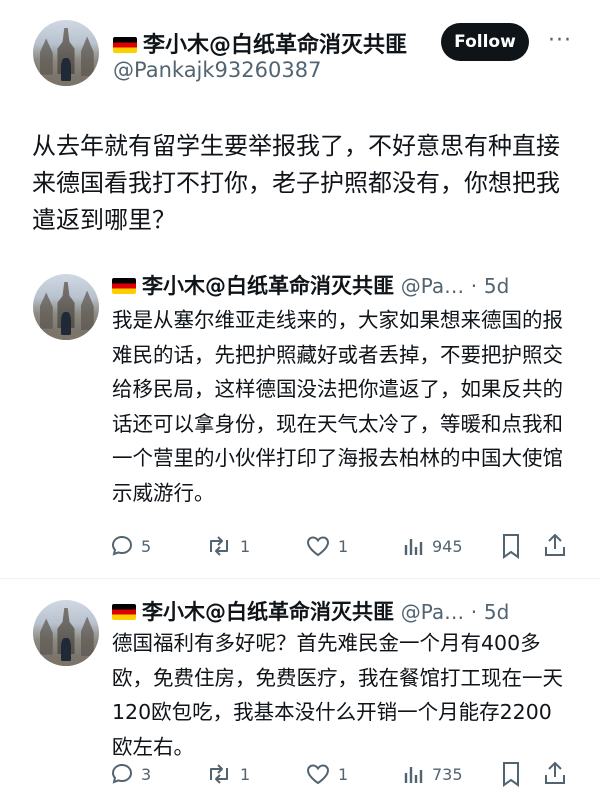 The height and width of the screenshot is (800, 600). Describe the element at coordinates (146, 774) in the screenshot. I see `reply-count: 3` at that location.